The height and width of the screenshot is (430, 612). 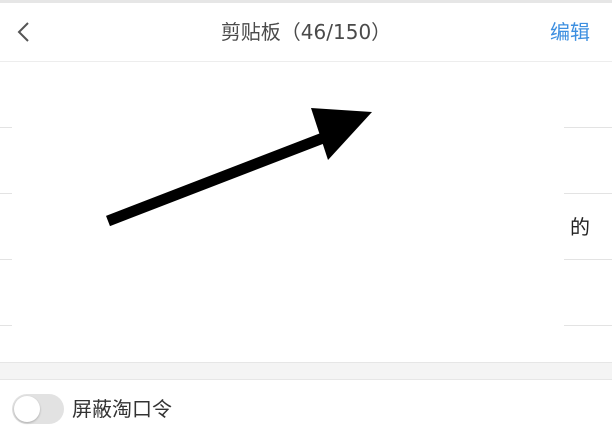 I want to click on toggle-label: 屏蔽淘口令, so click(x=122, y=409).